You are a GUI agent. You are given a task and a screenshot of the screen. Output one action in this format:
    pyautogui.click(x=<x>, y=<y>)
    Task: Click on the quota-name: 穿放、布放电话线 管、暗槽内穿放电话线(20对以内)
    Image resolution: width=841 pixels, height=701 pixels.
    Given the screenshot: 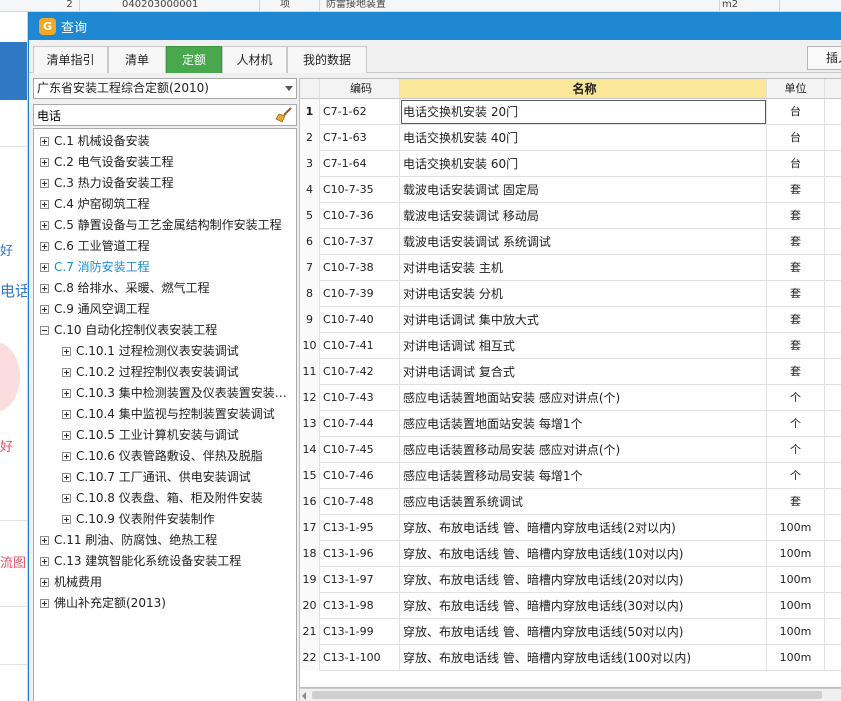 What is the action you would take?
    pyautogui.click(x=583, y=580)
    